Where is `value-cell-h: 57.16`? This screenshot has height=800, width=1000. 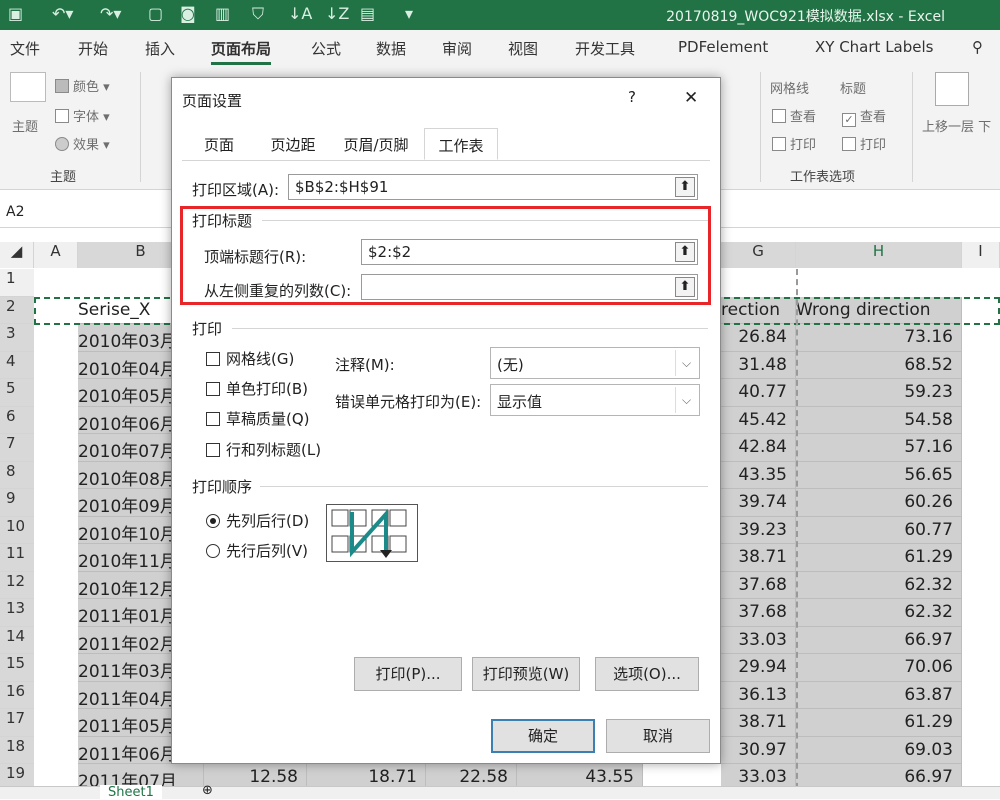
value-cell-h: 57.16 is located at coordinates (879, 448).